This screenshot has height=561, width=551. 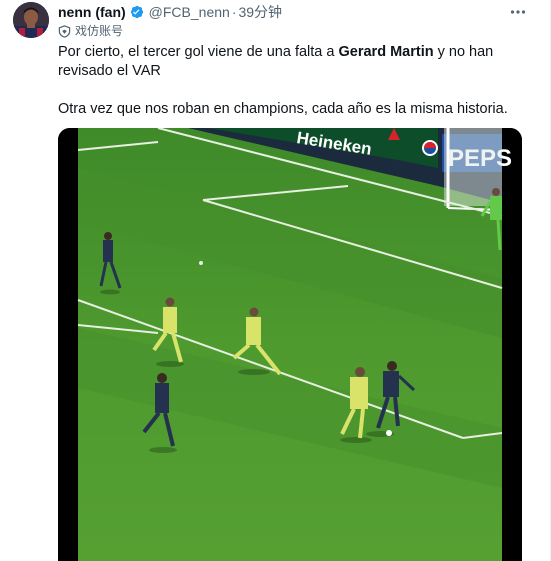 I want to click on person-avatar-icon, so click(x=31, y=20).